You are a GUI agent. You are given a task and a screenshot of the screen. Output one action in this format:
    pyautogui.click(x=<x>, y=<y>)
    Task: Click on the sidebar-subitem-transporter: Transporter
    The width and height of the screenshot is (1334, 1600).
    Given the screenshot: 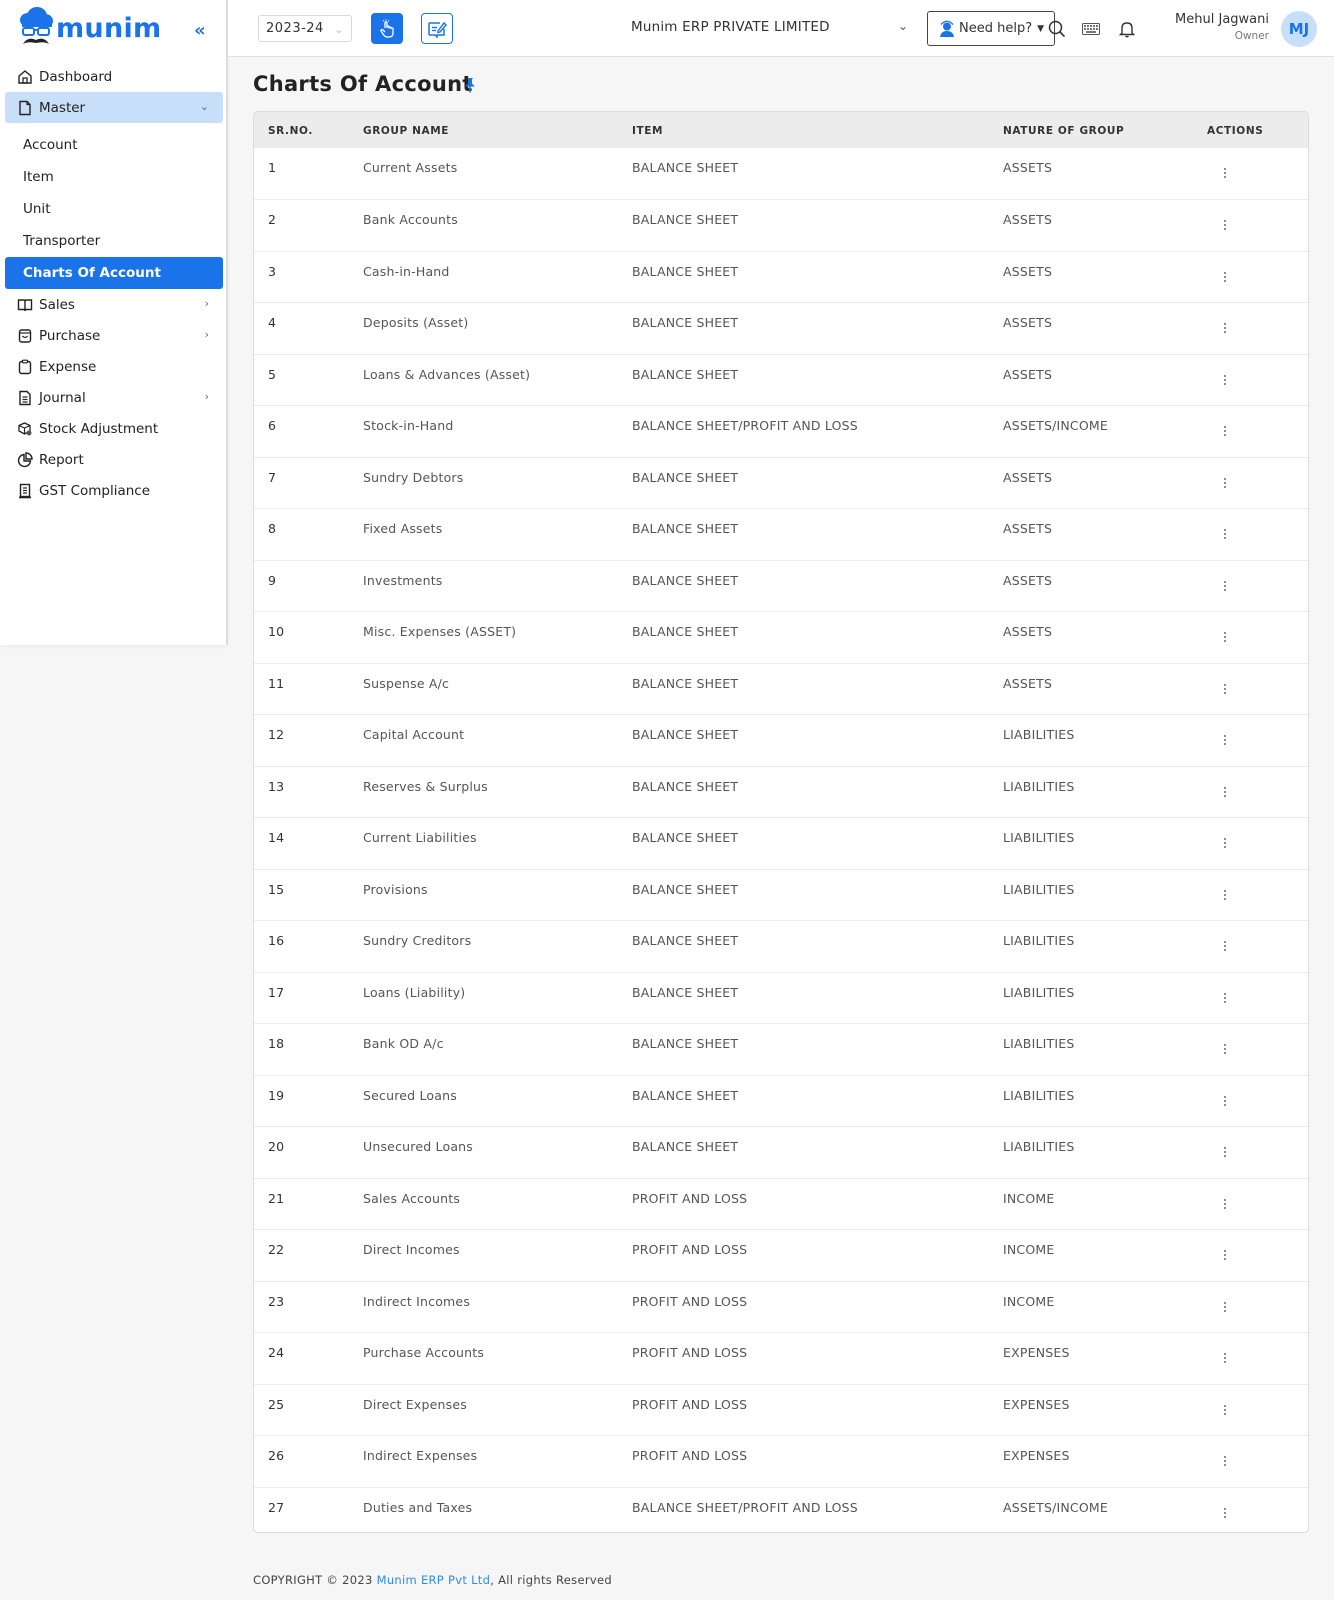 What is the action you would take?
    pyautogui.click(x=114, y=241)
    